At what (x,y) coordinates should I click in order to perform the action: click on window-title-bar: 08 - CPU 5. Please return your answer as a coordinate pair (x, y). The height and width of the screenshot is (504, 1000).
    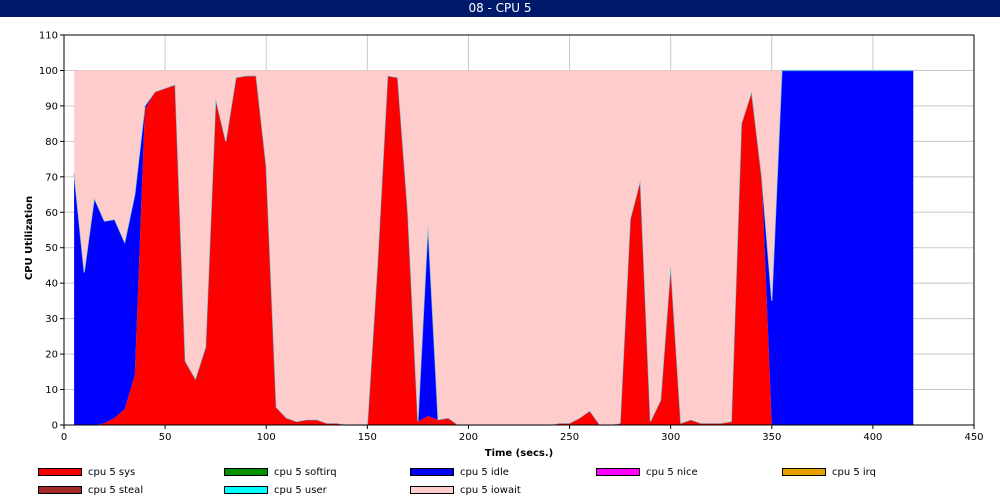
    Looking at the image, I should click on (500, 8).